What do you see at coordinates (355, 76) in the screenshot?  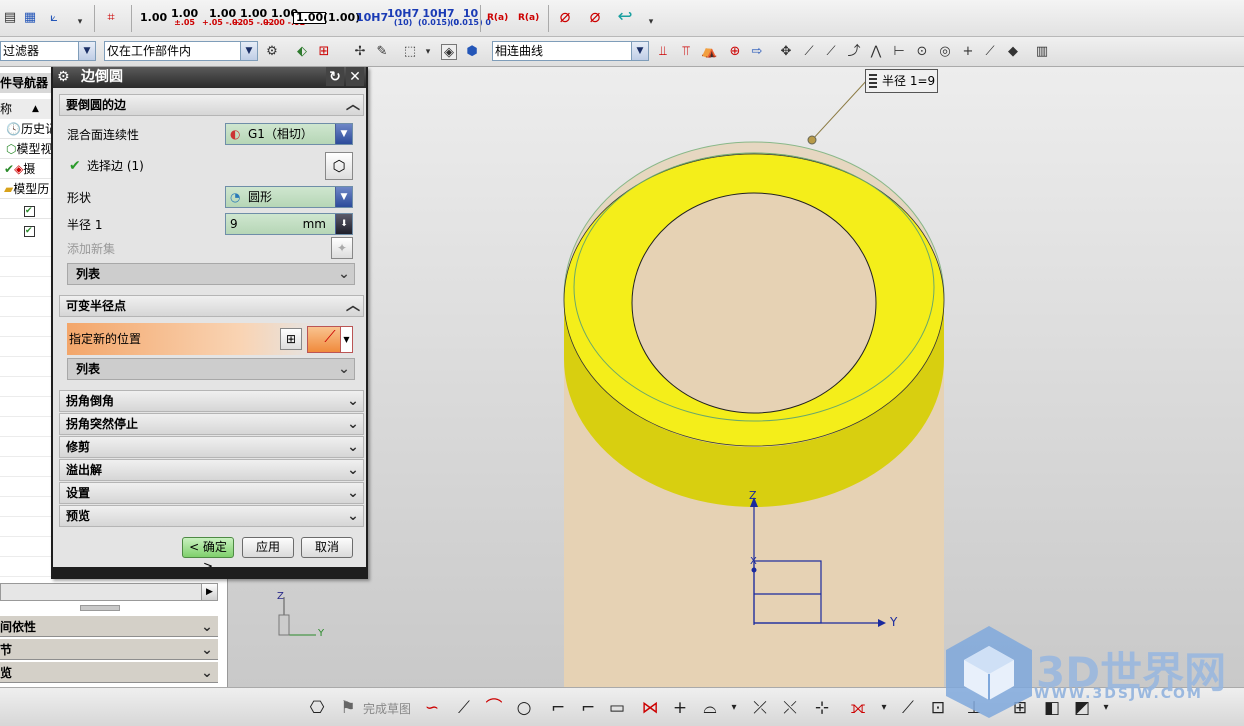 I see `close-icon: ✕` at bounding box center [355, 76].